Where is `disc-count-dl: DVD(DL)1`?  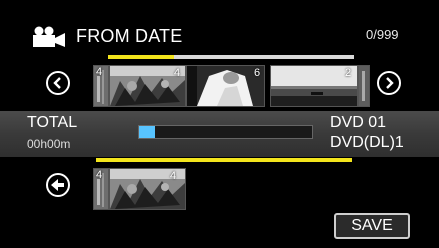
disc-count-dl: DVD(DL)1 is located at coordinates (367, 142).